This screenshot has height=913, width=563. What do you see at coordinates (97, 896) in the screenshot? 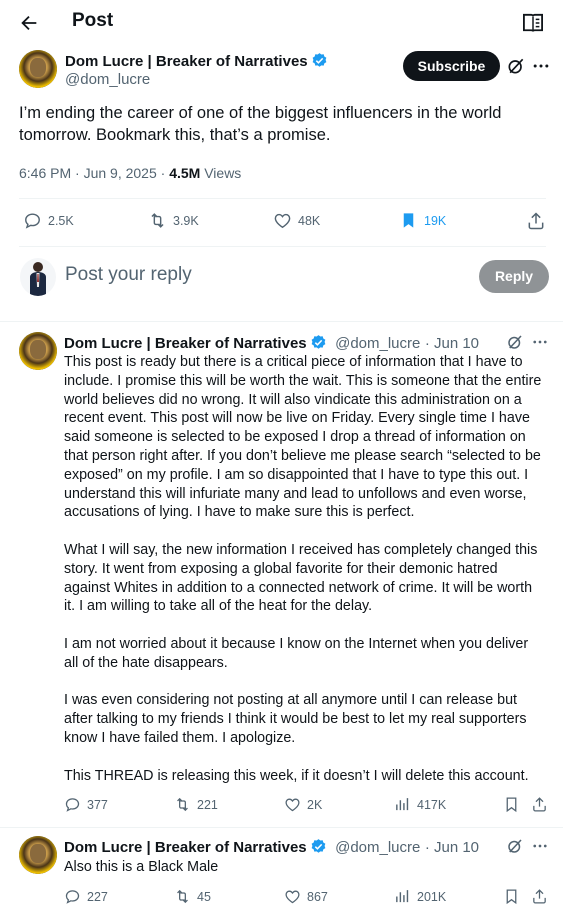
I see `reply-count: 227` at bounding box center [97, 896].